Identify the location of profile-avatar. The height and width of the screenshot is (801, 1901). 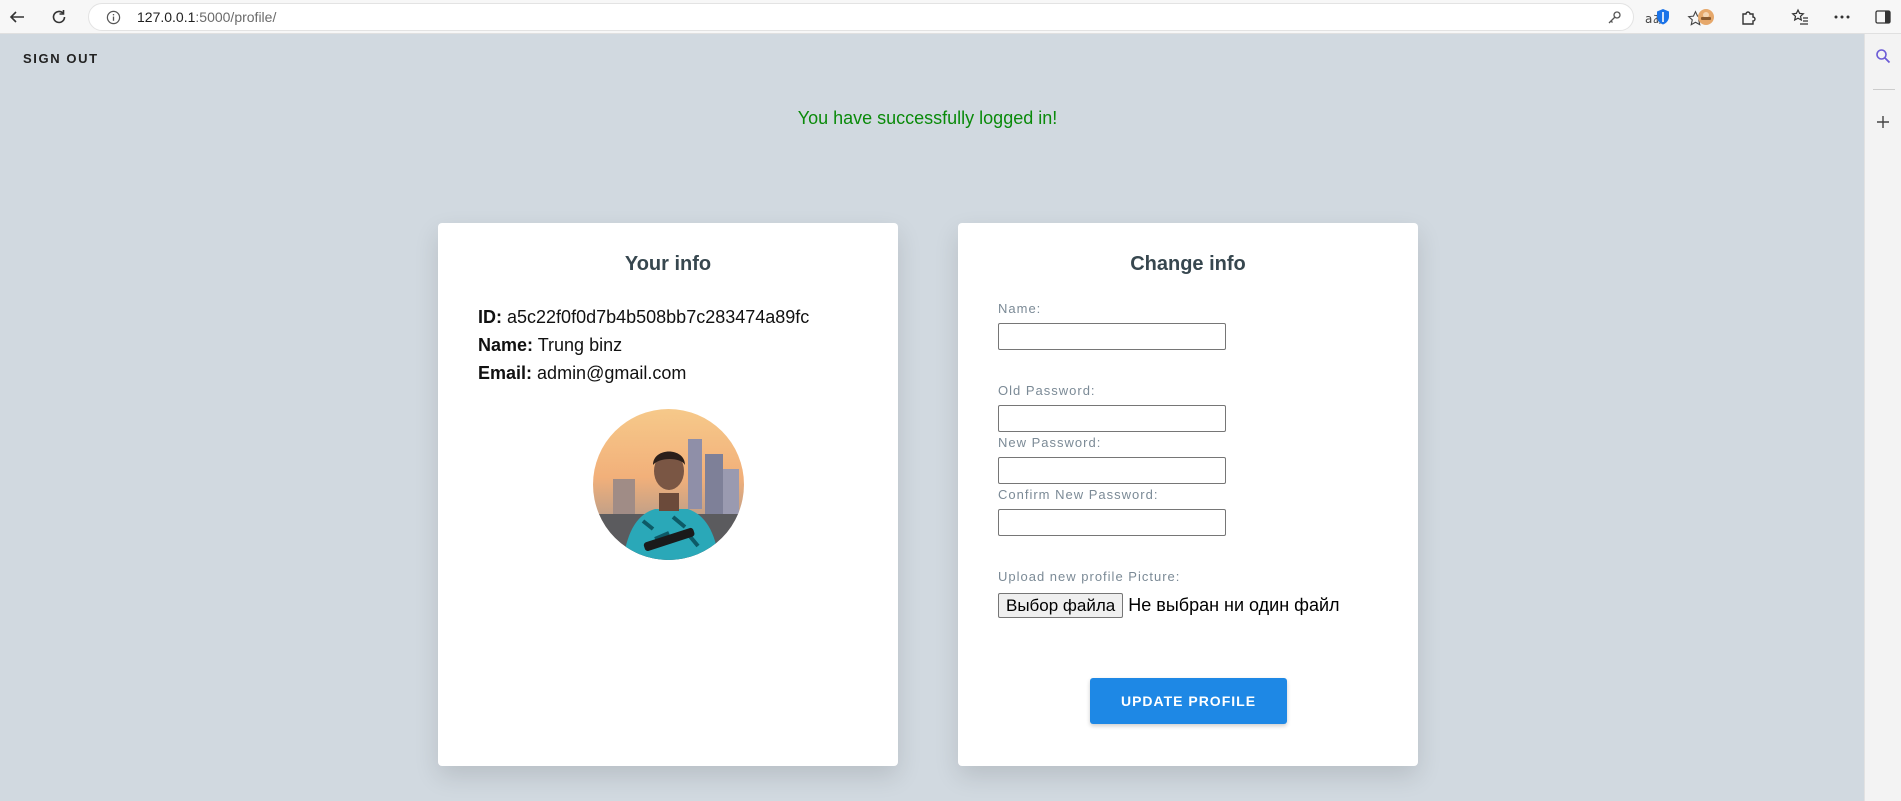
(668, 484).